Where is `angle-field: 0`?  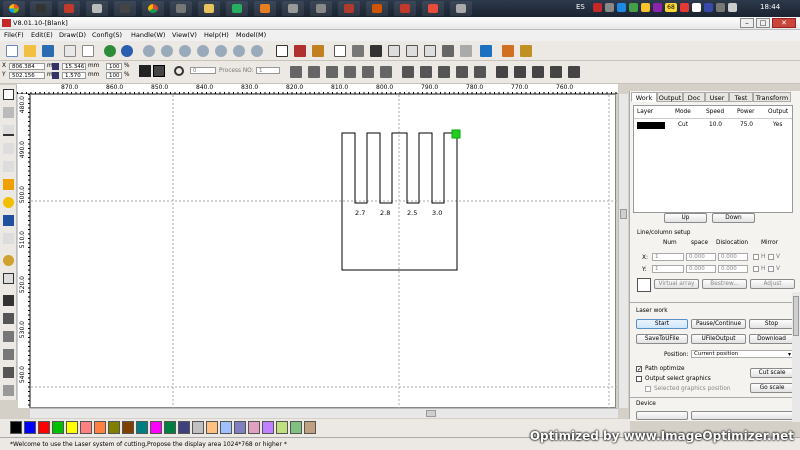 angle-field: 0 is located at coordinates (203, 70).